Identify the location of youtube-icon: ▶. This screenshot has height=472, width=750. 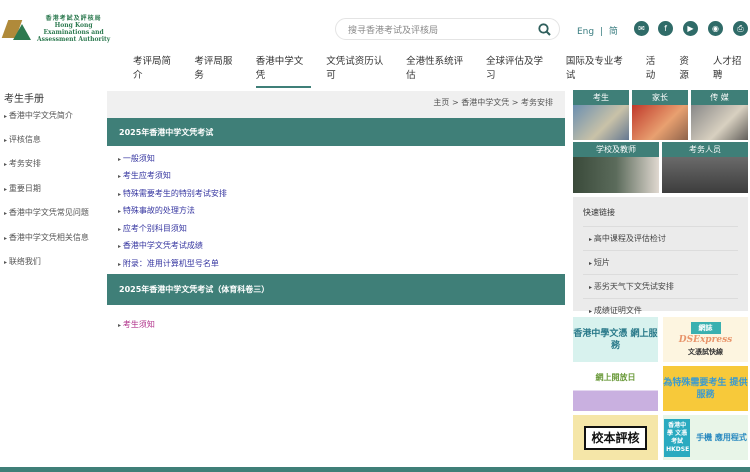
(690, 28).